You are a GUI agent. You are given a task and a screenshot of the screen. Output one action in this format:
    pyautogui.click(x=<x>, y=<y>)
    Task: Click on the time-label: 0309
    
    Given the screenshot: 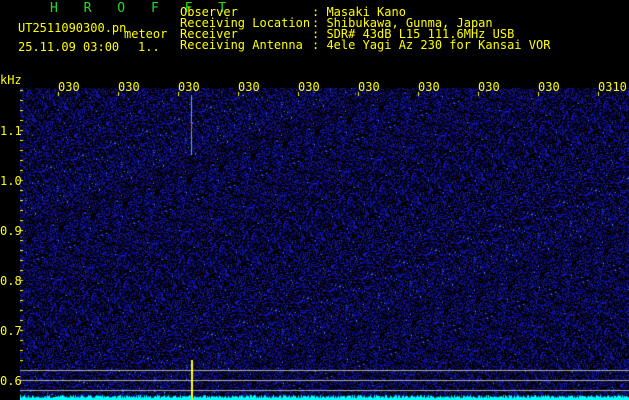 What is the action you would take?
    pyautogui.click(x=549, y=87)
    